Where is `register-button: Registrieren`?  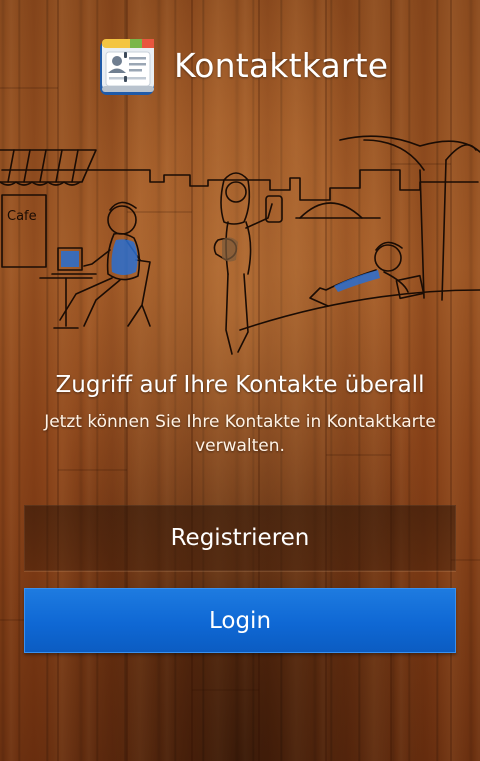 register-button: Registrieren is located at coordinates (240, 538).